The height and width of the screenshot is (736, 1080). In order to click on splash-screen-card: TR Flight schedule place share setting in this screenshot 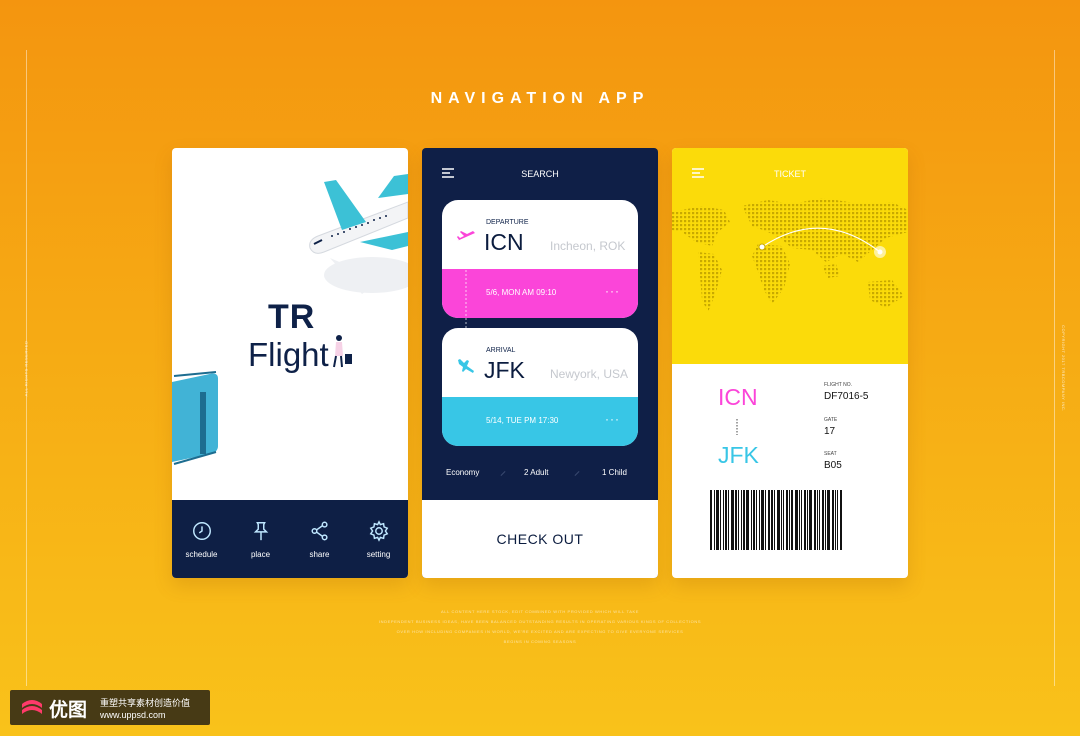, I will do `click(290, 363)`.